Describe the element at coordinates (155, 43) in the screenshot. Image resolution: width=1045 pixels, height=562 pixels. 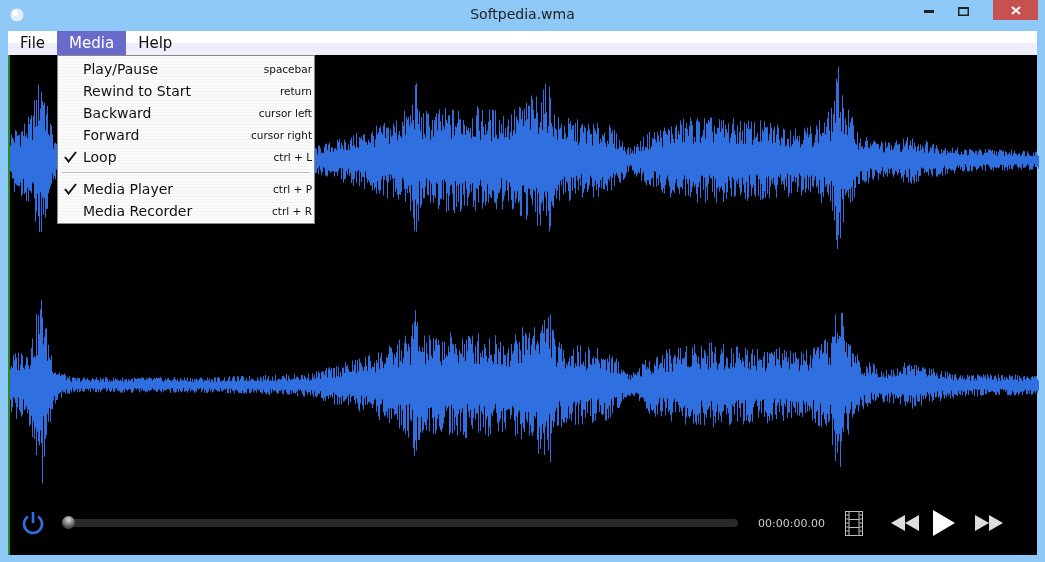
I see `menu-bar-item: Help` at that location.